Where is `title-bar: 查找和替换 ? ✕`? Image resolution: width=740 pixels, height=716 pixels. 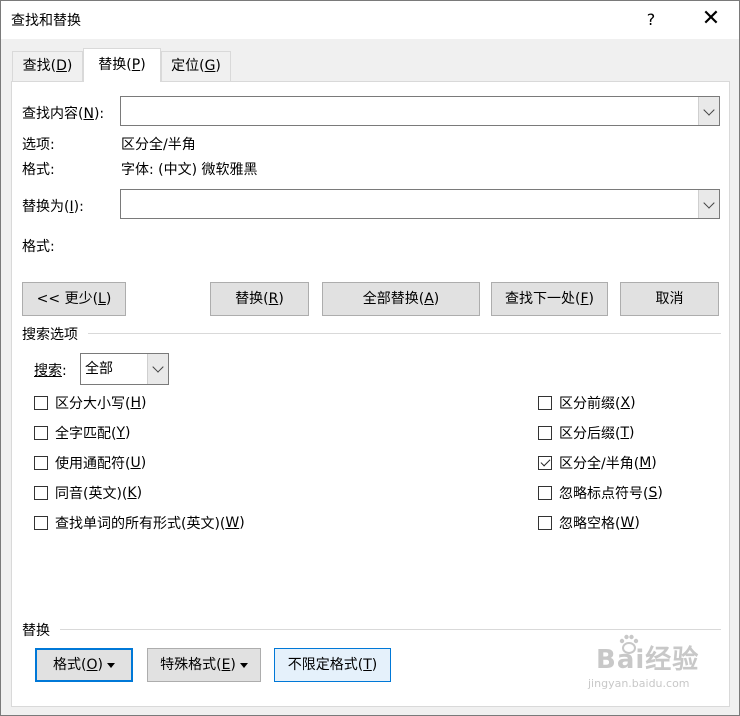 title-bar: 查找和替换 ? ✕ is located at coordinates (370, 20).